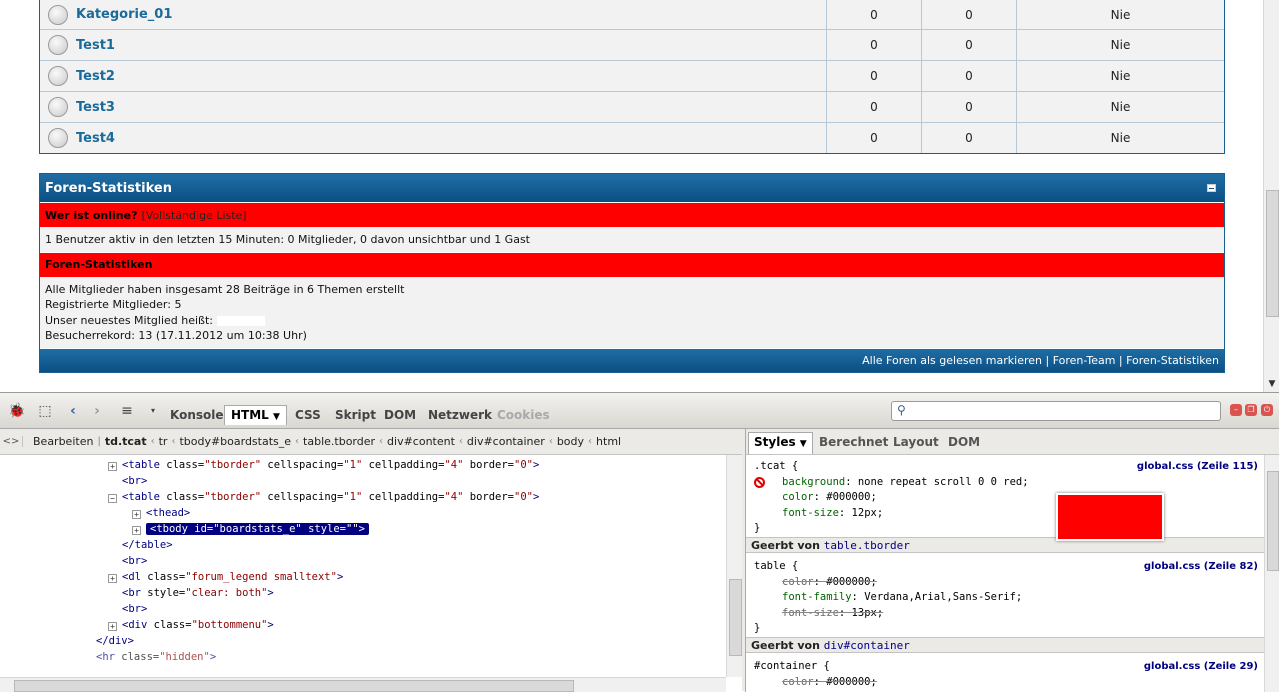  I want to click on breadcrumb-item: table.tborder, so click(339, 441).